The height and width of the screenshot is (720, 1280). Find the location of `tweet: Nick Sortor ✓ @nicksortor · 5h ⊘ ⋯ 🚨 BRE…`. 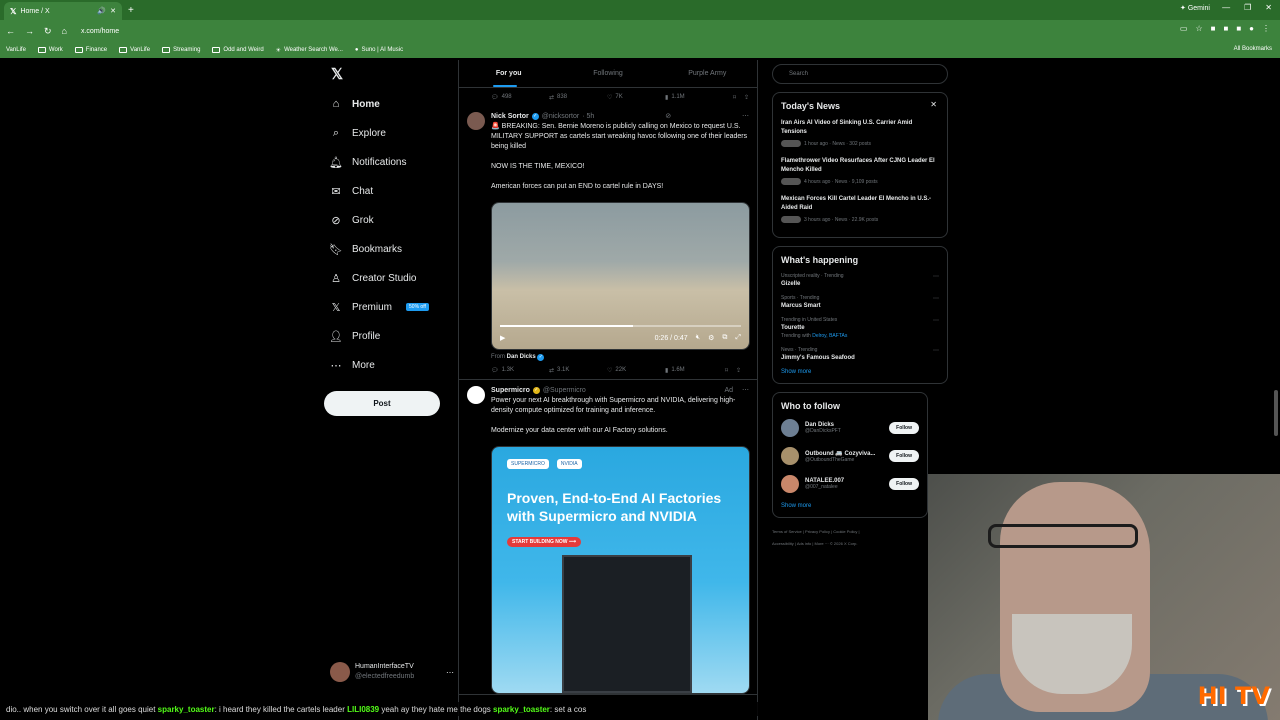

tweet: Nick Sortor ✓ @nicksortor · 5h ⊘ ⋯ 🚨 BRE… is located at coordinates (608, 243).